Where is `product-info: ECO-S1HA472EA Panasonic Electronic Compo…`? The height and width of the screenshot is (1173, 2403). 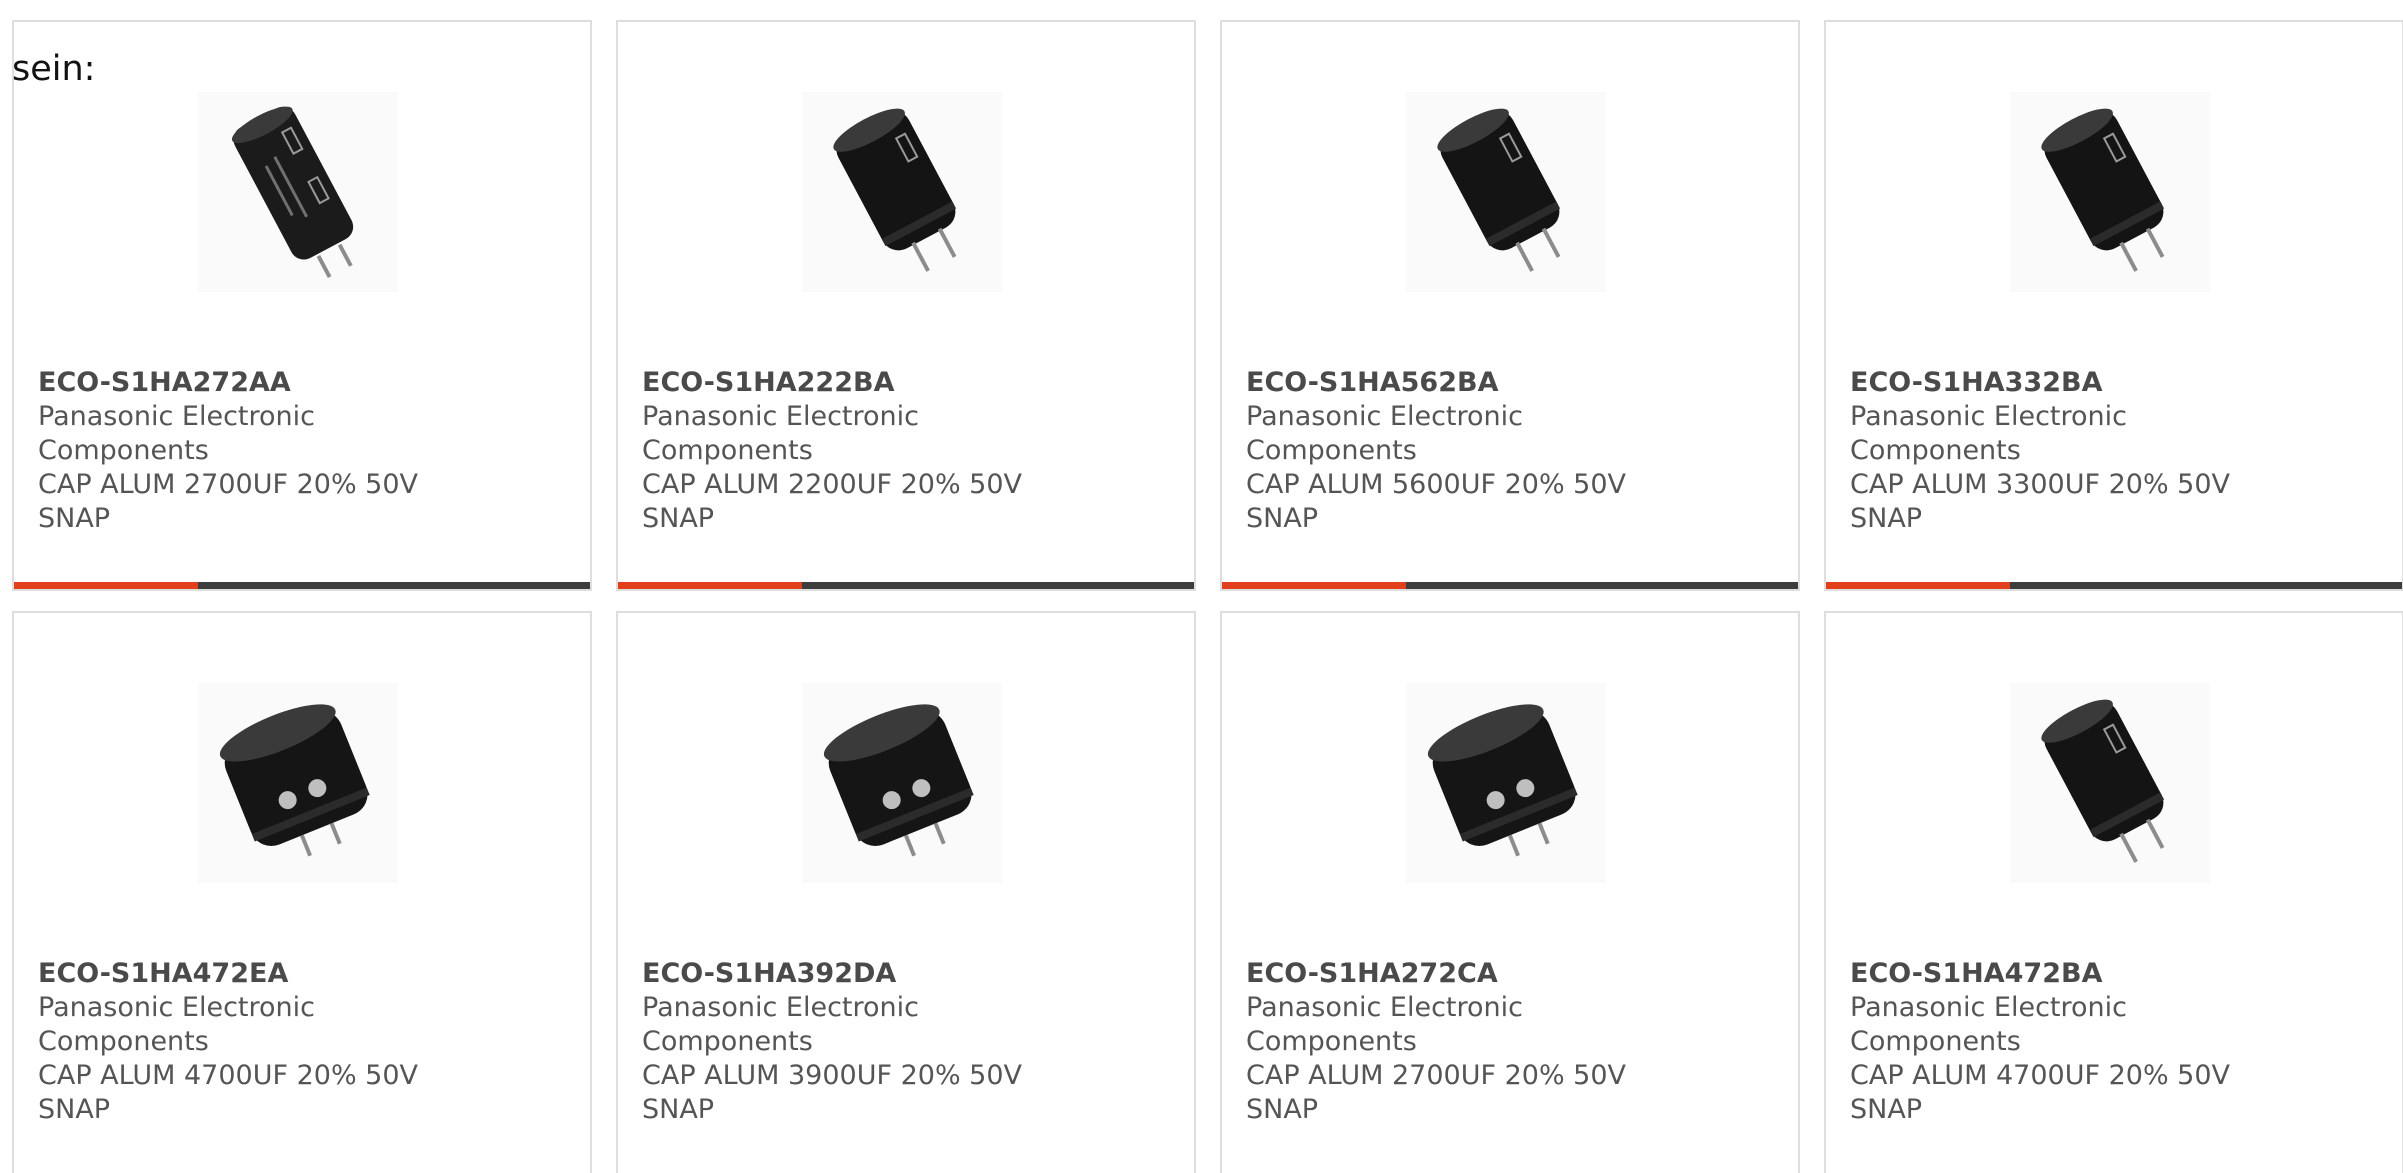
product-info: ECO-S1HA472EA Panasonic Electronic Compo… is located at coordinates (263, 1042).